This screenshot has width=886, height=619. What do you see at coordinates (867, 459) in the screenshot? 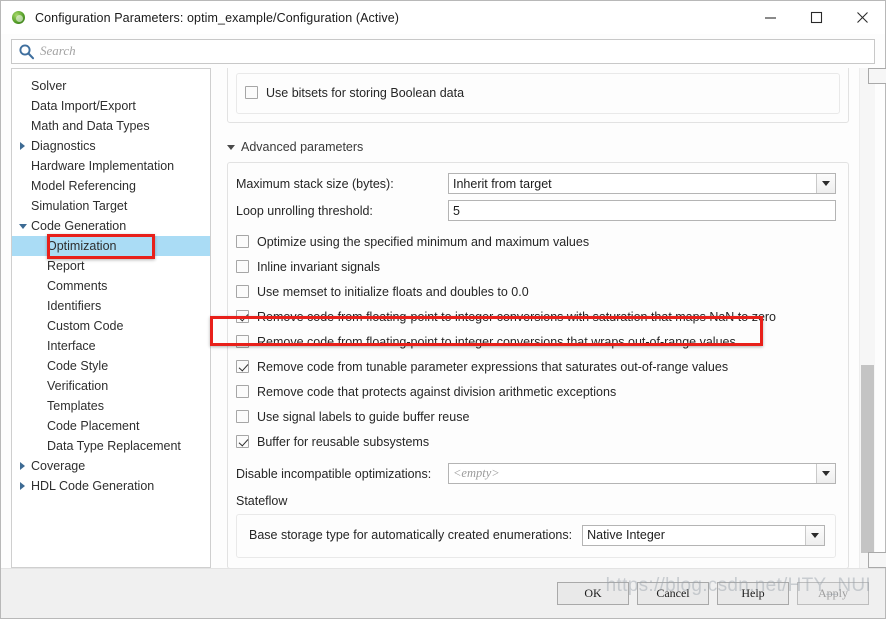
I see `scrollbar-thumb` at bounding box center [867, 459].